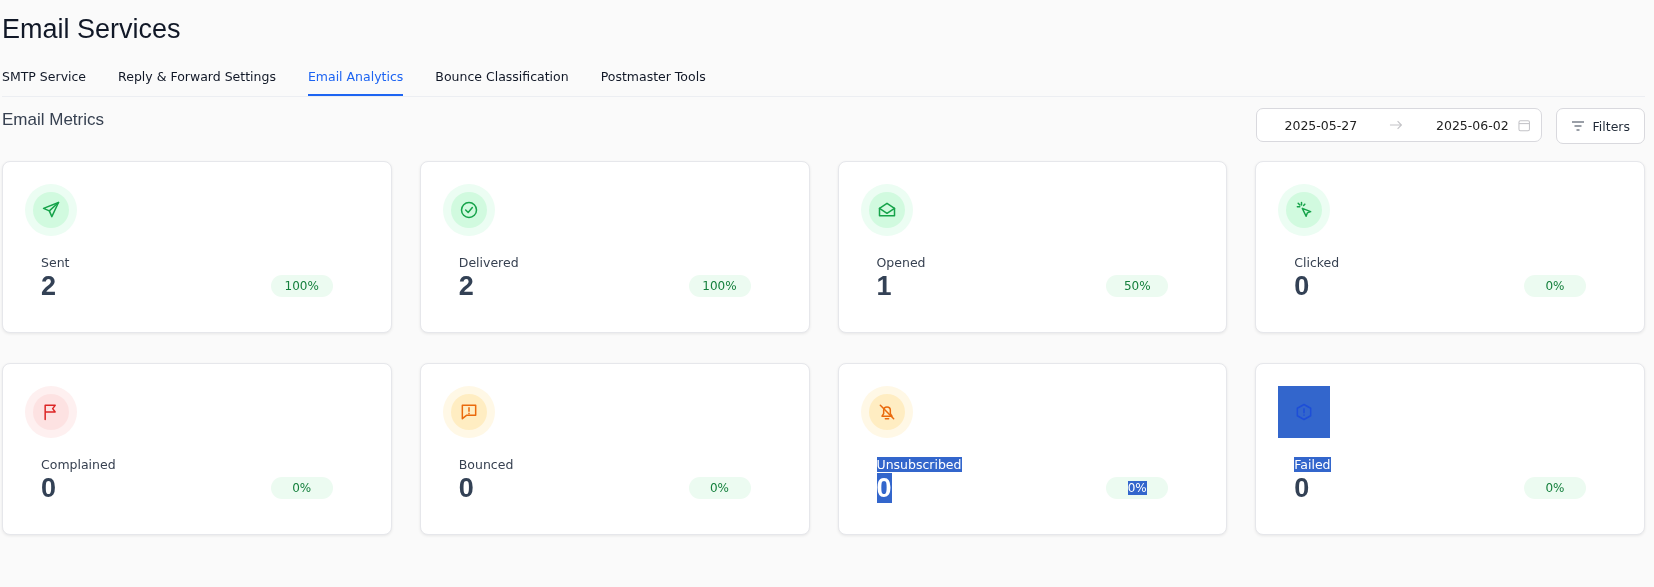  I want to click on filters-button: Filters, so click(1600, 126).